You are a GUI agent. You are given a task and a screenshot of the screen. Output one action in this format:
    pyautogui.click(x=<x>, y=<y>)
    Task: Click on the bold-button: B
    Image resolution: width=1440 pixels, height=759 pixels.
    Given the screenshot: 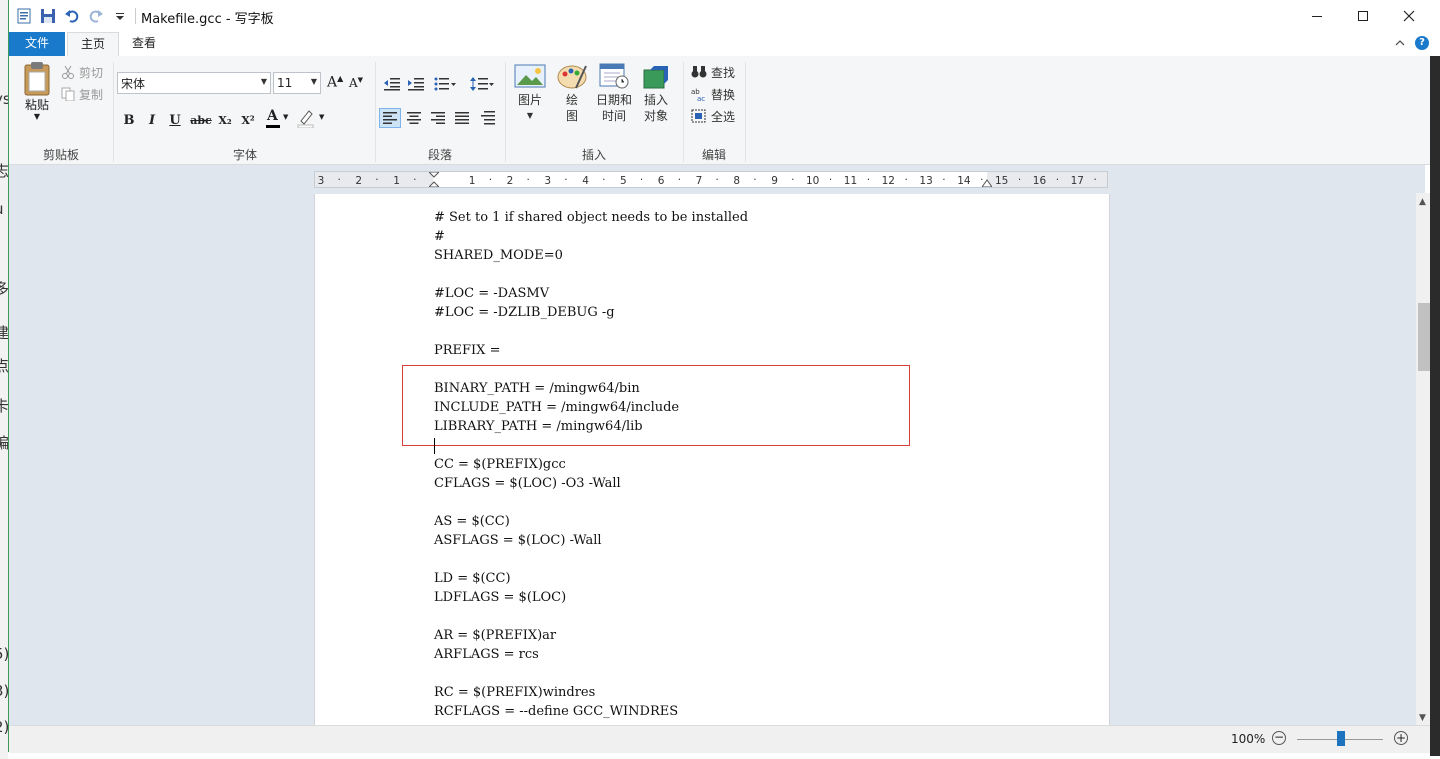 What is the action you would take?
    pyautogui.click(x=129, y=120)
    